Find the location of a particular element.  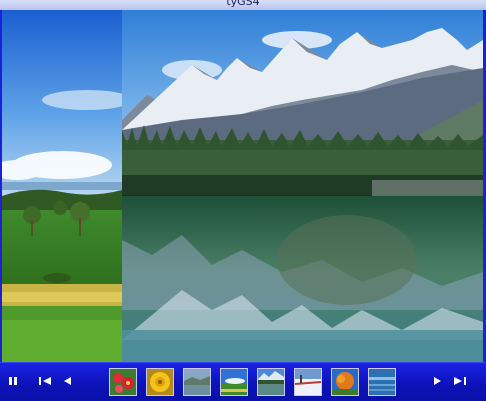

pause-button is located at coordinates (13, 381).